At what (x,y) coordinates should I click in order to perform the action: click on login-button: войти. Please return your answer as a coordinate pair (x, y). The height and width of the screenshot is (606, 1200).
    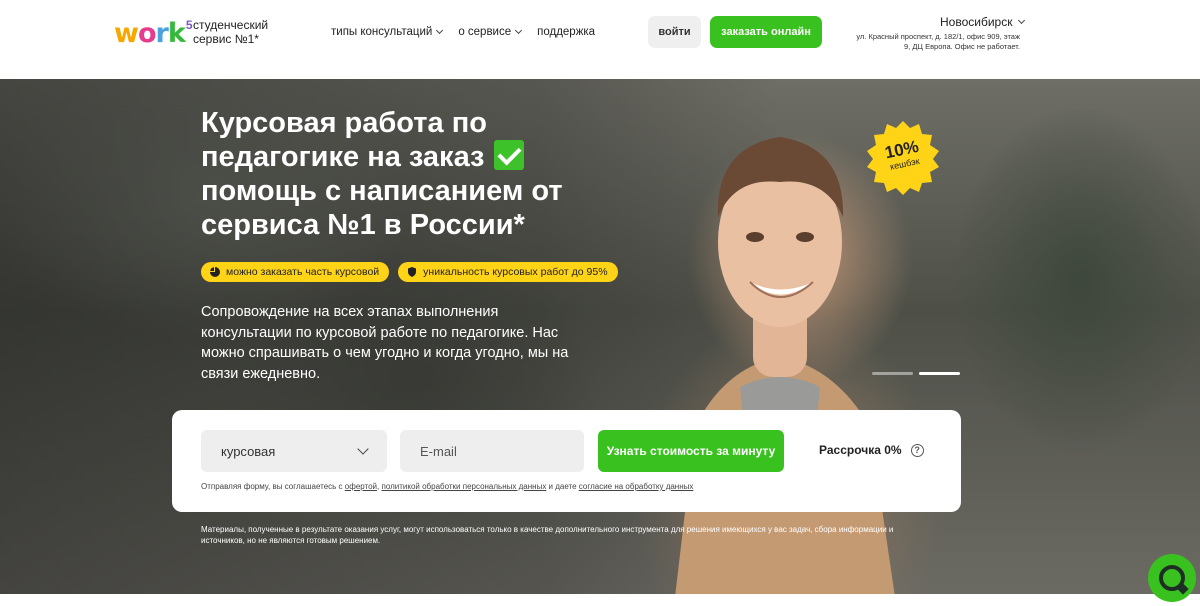
    Looking at the image, I should click on (674, 32).